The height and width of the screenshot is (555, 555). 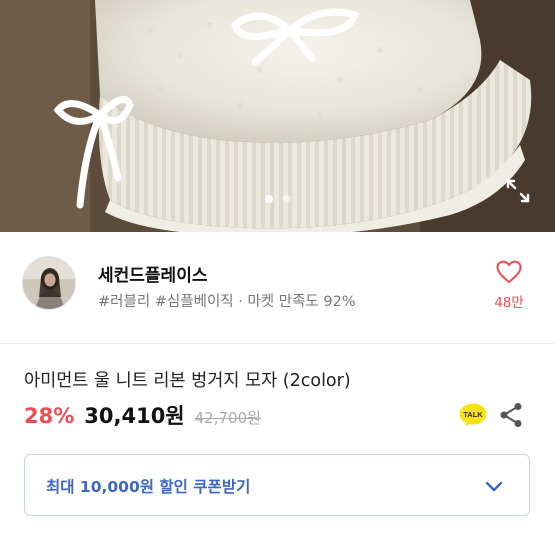 What do you see at coordinates (518, 191) in the screenshot?
I see `fullscreen-icon` at bounding box center [518, 191].